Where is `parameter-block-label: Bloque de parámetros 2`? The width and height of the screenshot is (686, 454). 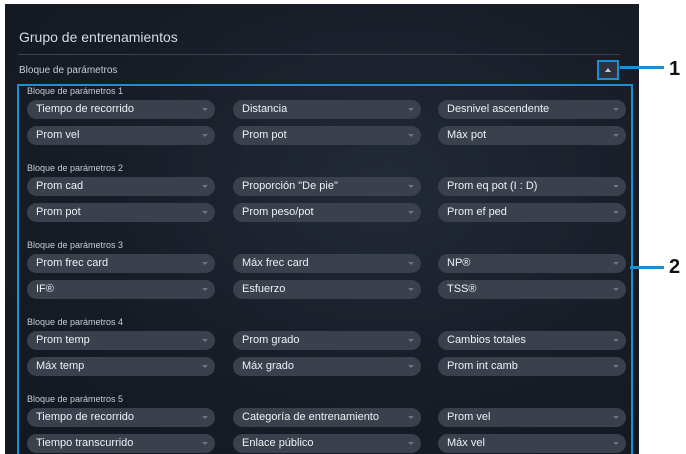 parameter-block-label: Bloque de parámetros 2 is located at coordinates (75, 168).